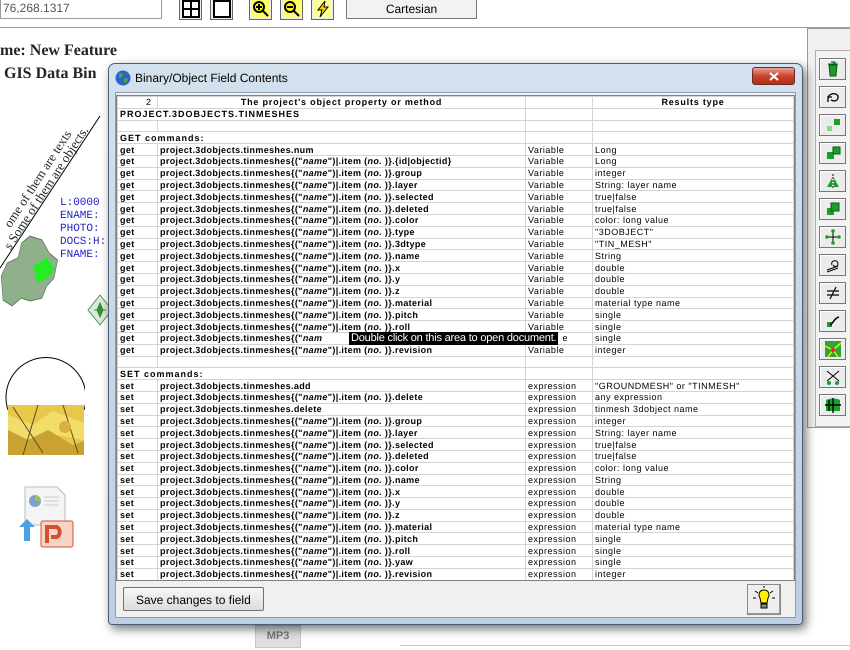 The image size is (850, 650). I want to click on table-cell: project.3dobjects.tinmeshes.delete, so click(342, 409).